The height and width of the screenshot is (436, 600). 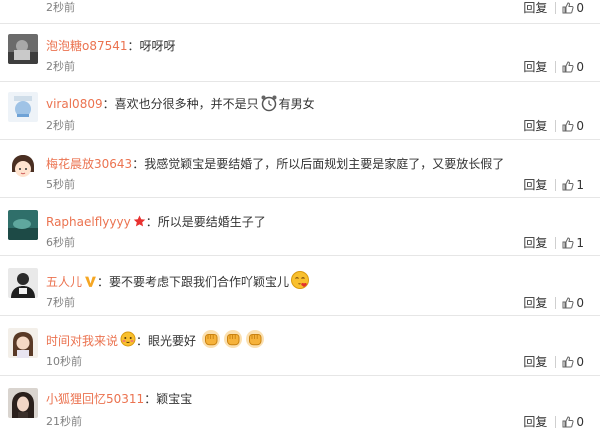 I want to click on comment-text: 所以是要结婚生子了, so click(x=211, y=222).